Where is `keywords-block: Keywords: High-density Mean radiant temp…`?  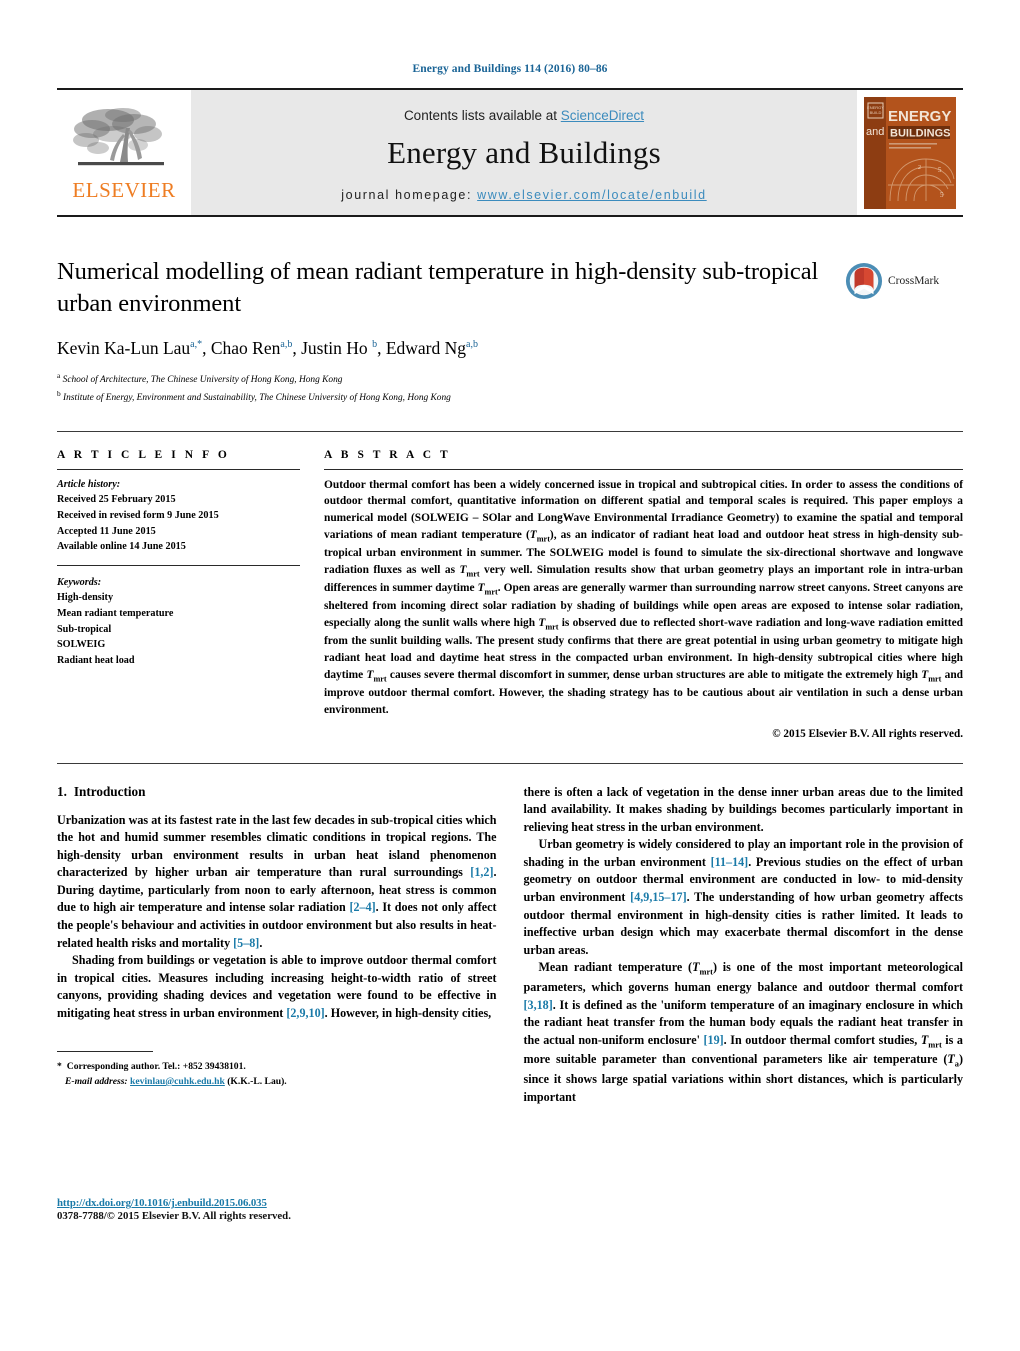
keywords-block: Keywords: High-density Mean radiant temp… is located at coordinates (178, 622).